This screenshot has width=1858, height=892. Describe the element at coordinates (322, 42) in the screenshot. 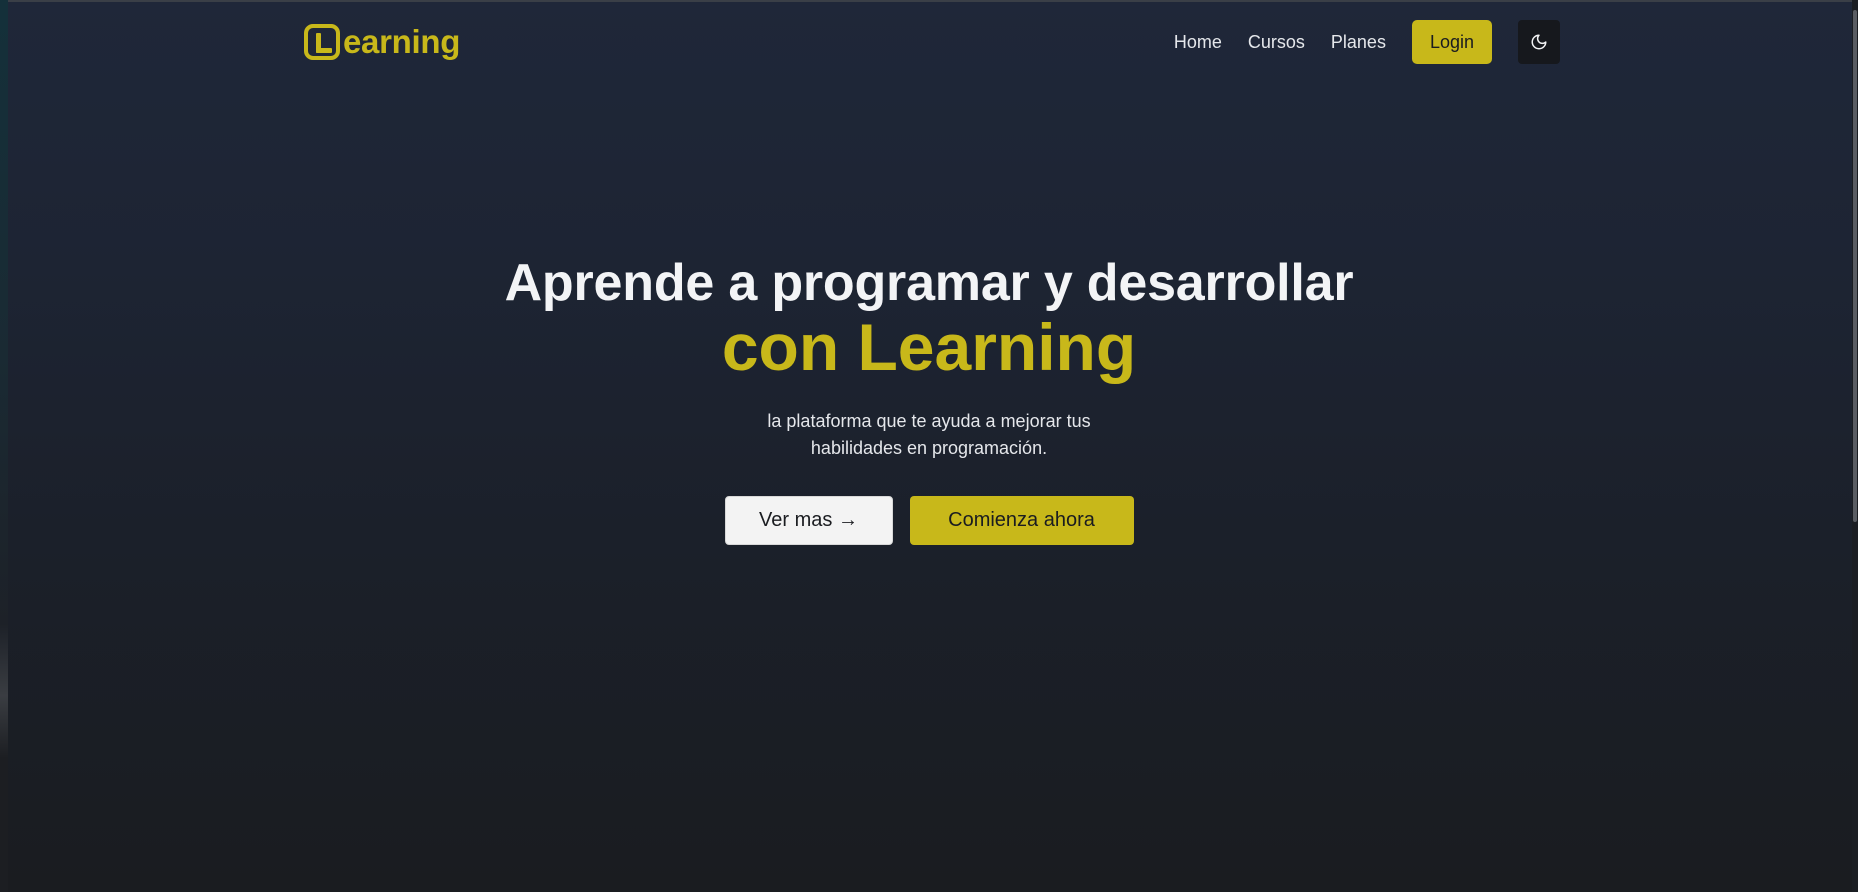

I see `logo-l-icon` at that location.